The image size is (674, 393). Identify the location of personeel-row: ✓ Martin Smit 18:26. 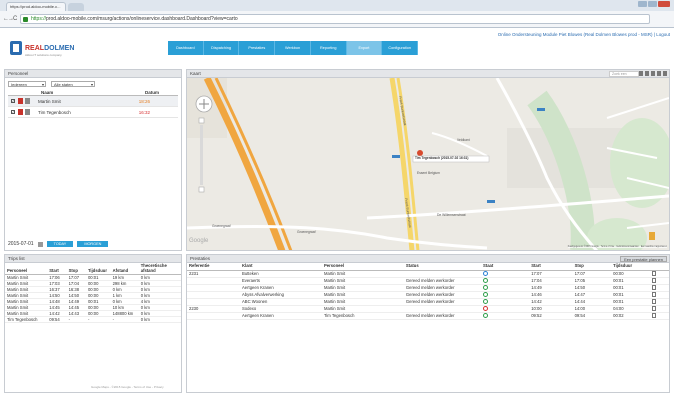
(93, 101).